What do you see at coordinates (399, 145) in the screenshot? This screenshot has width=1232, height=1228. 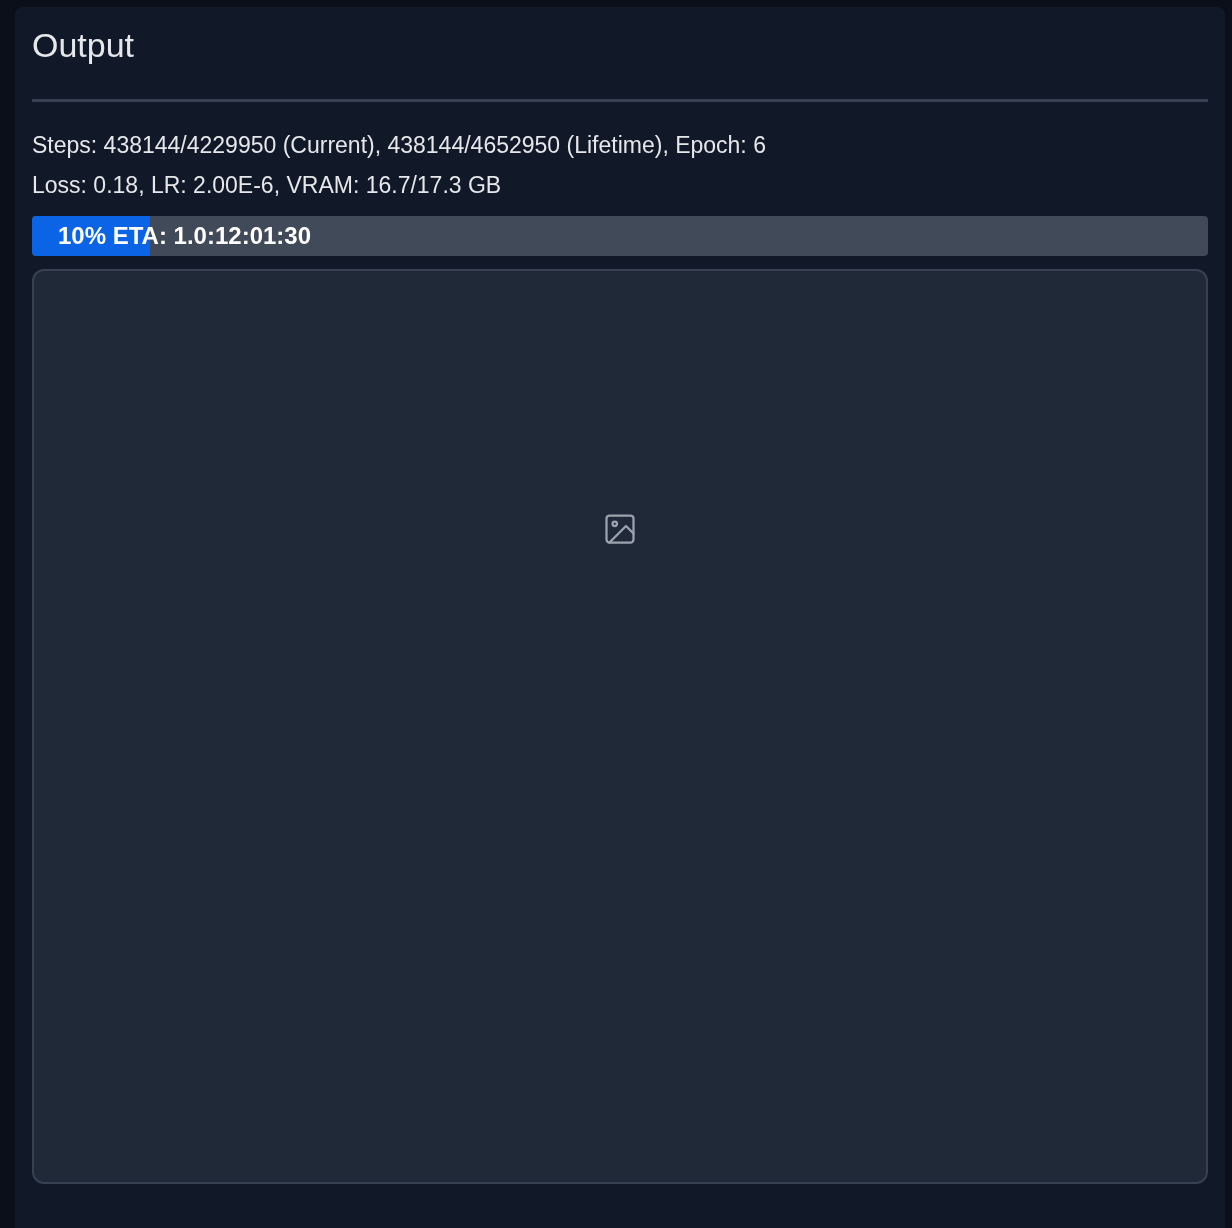 I see `status-line: Steps: 438144/4229950 (Current), 438144/4652950 (Lifetime), Epoch: 6` at bounding box center [399, 145].